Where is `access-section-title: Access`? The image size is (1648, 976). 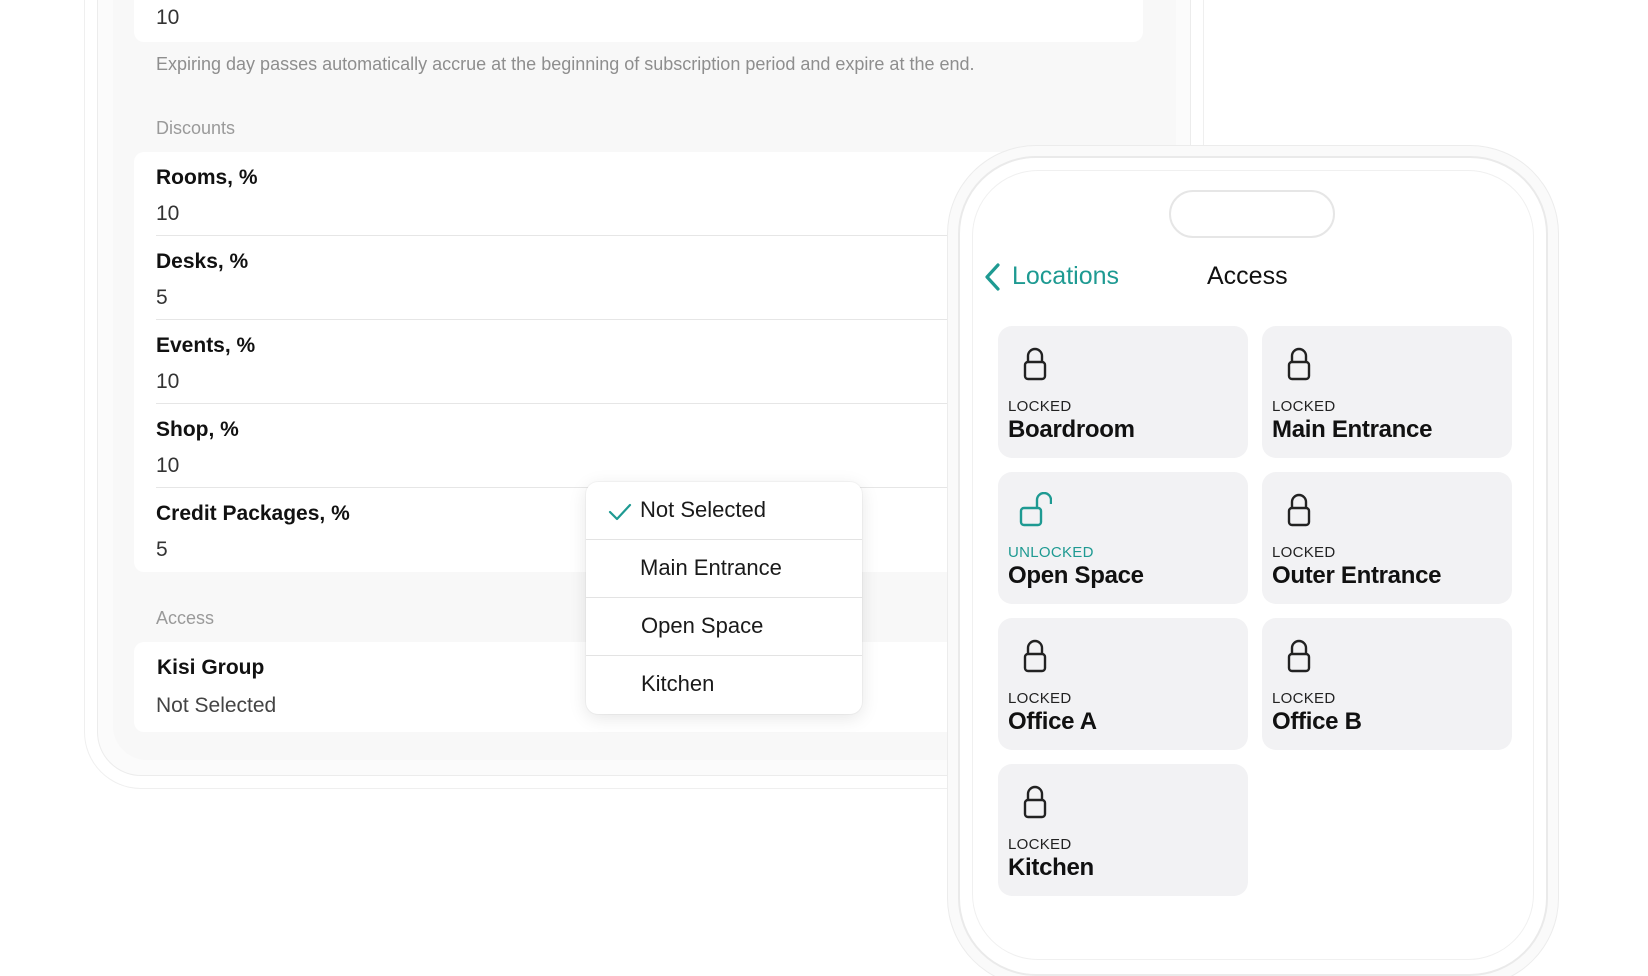
access-section-title: Access is located at coordinates (185, 618).